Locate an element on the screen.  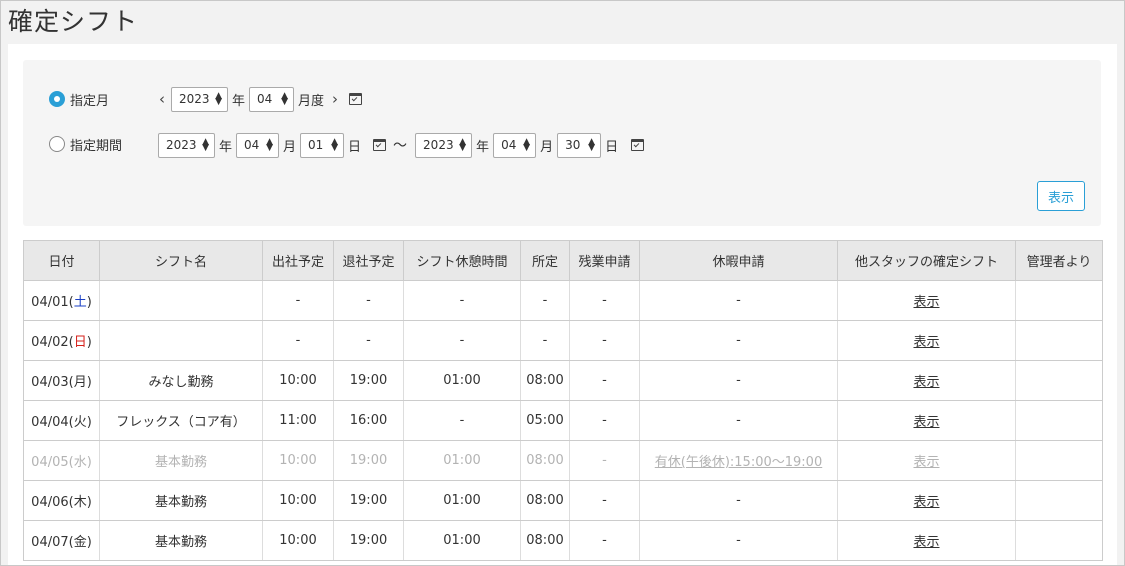
date-cell: 04/03(月) is located at coordinates (61, 380).